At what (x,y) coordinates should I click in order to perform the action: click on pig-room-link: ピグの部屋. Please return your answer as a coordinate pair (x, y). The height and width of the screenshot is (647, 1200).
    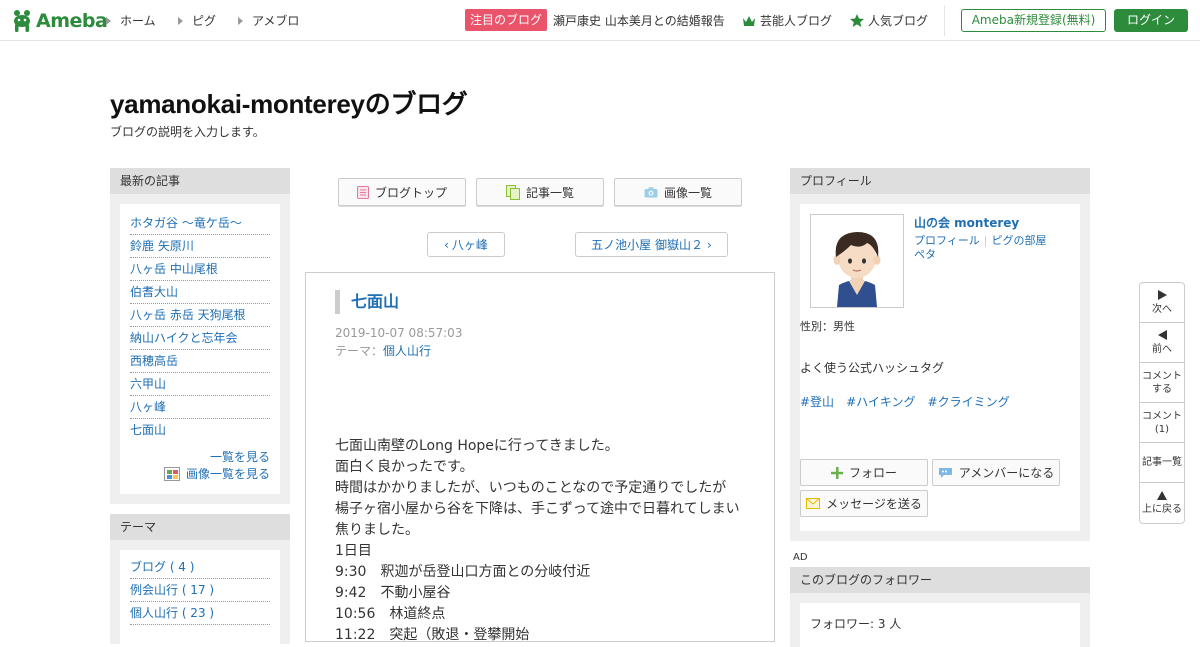
    Looking at the image, I should click on (1019, 240).